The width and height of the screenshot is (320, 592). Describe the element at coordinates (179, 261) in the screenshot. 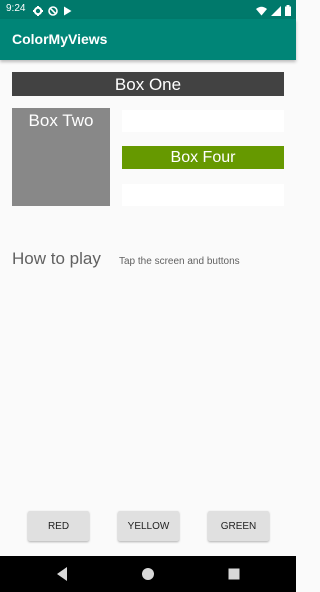

I see `how-to-play-info: Tap the screen and buttons` at that location.